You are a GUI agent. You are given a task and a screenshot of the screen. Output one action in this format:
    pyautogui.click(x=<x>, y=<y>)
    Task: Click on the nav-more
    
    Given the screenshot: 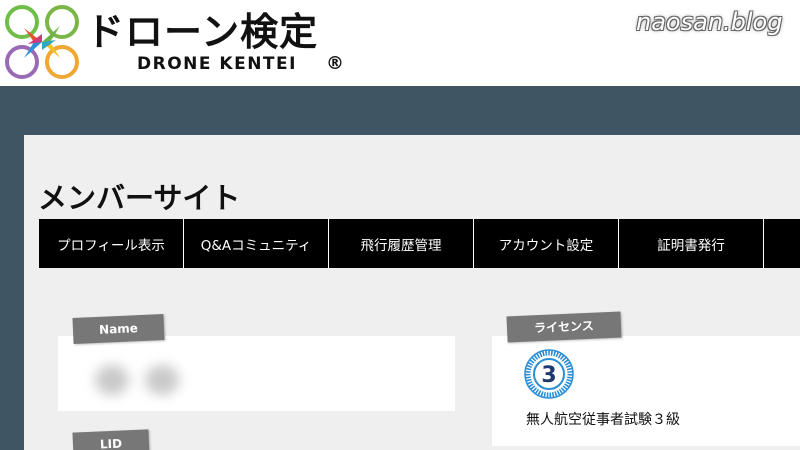 What is the action you would take?
    pyautogui.click(x=780, y=243)
    